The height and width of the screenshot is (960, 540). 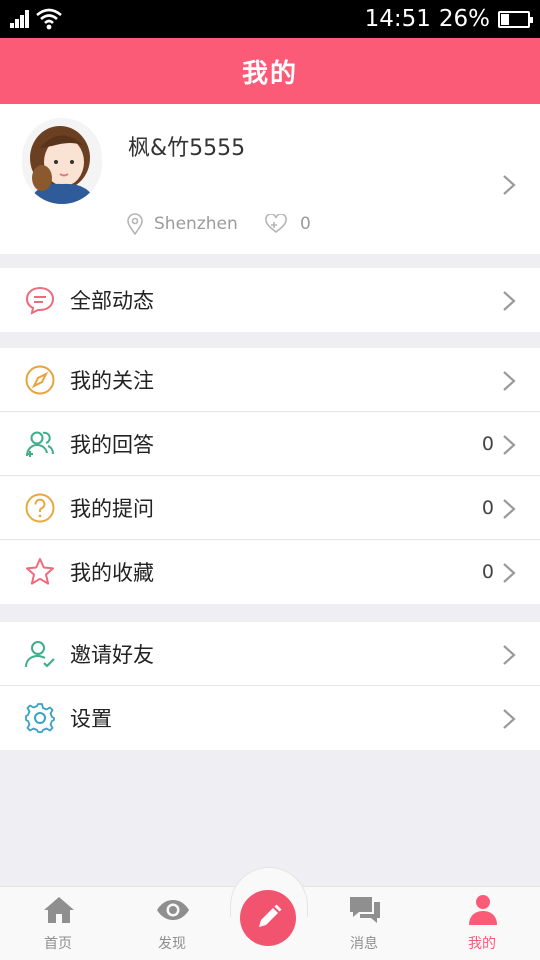 I want to click on question-icon, so click(x=40, y=508).